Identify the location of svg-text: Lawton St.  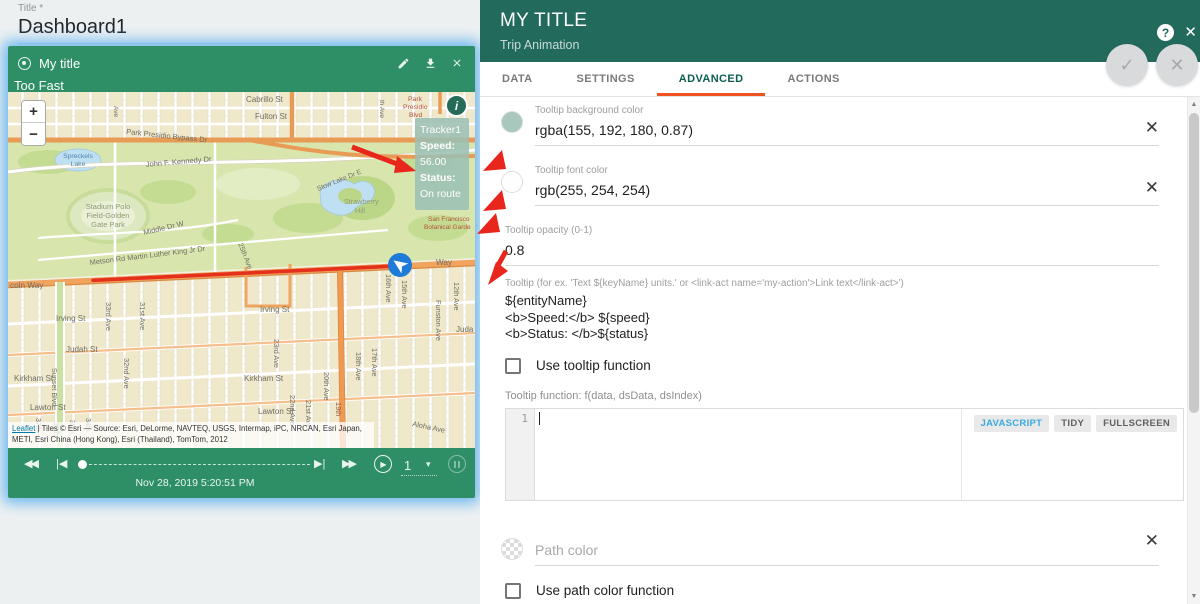
(48, 407).